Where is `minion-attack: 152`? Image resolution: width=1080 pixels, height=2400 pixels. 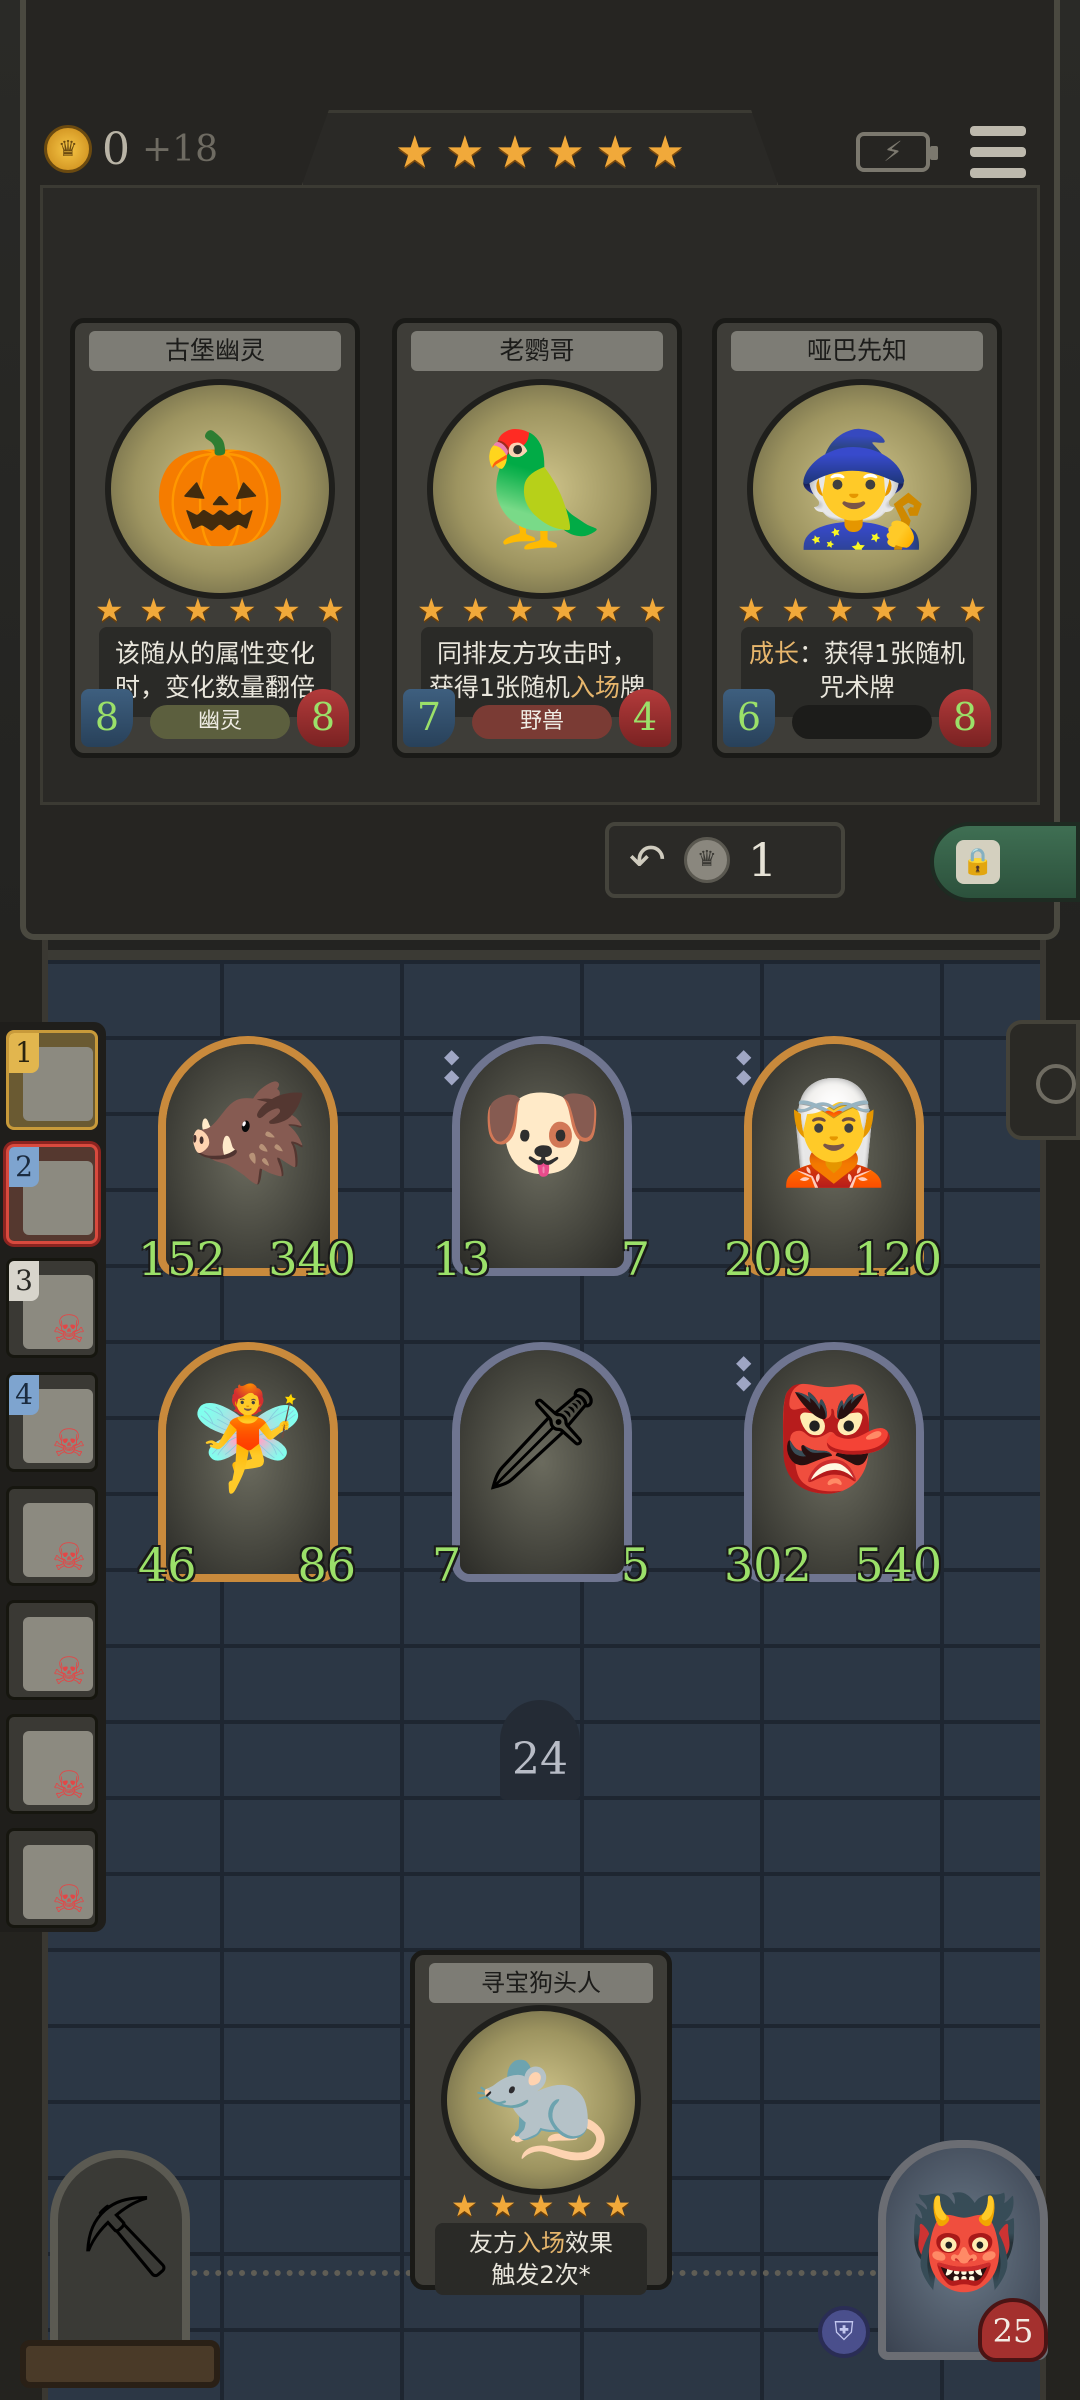 minion-attack: 152 is located at coordinates (182, 1262).